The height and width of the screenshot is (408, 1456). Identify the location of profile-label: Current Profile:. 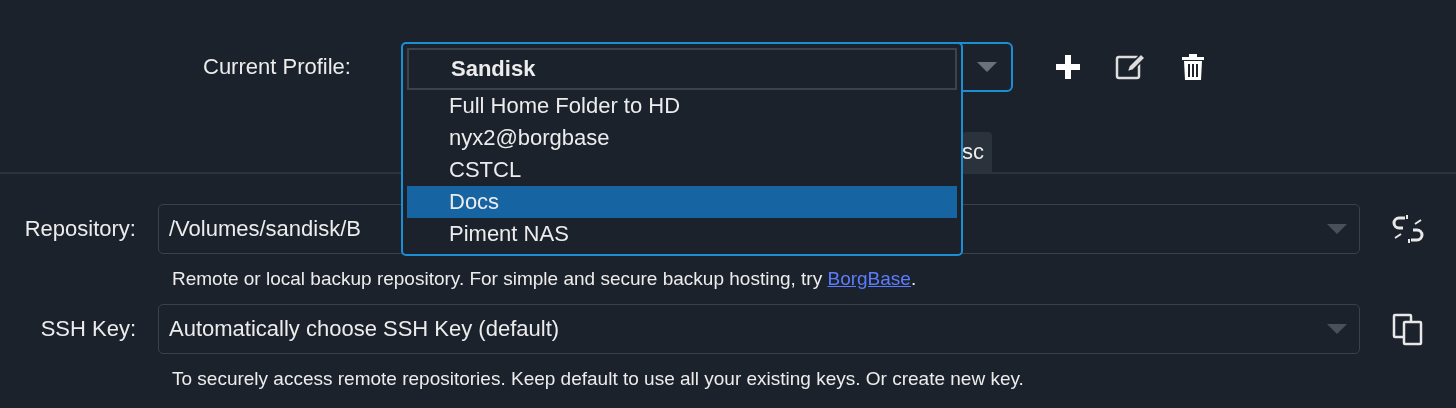
(277, 67).